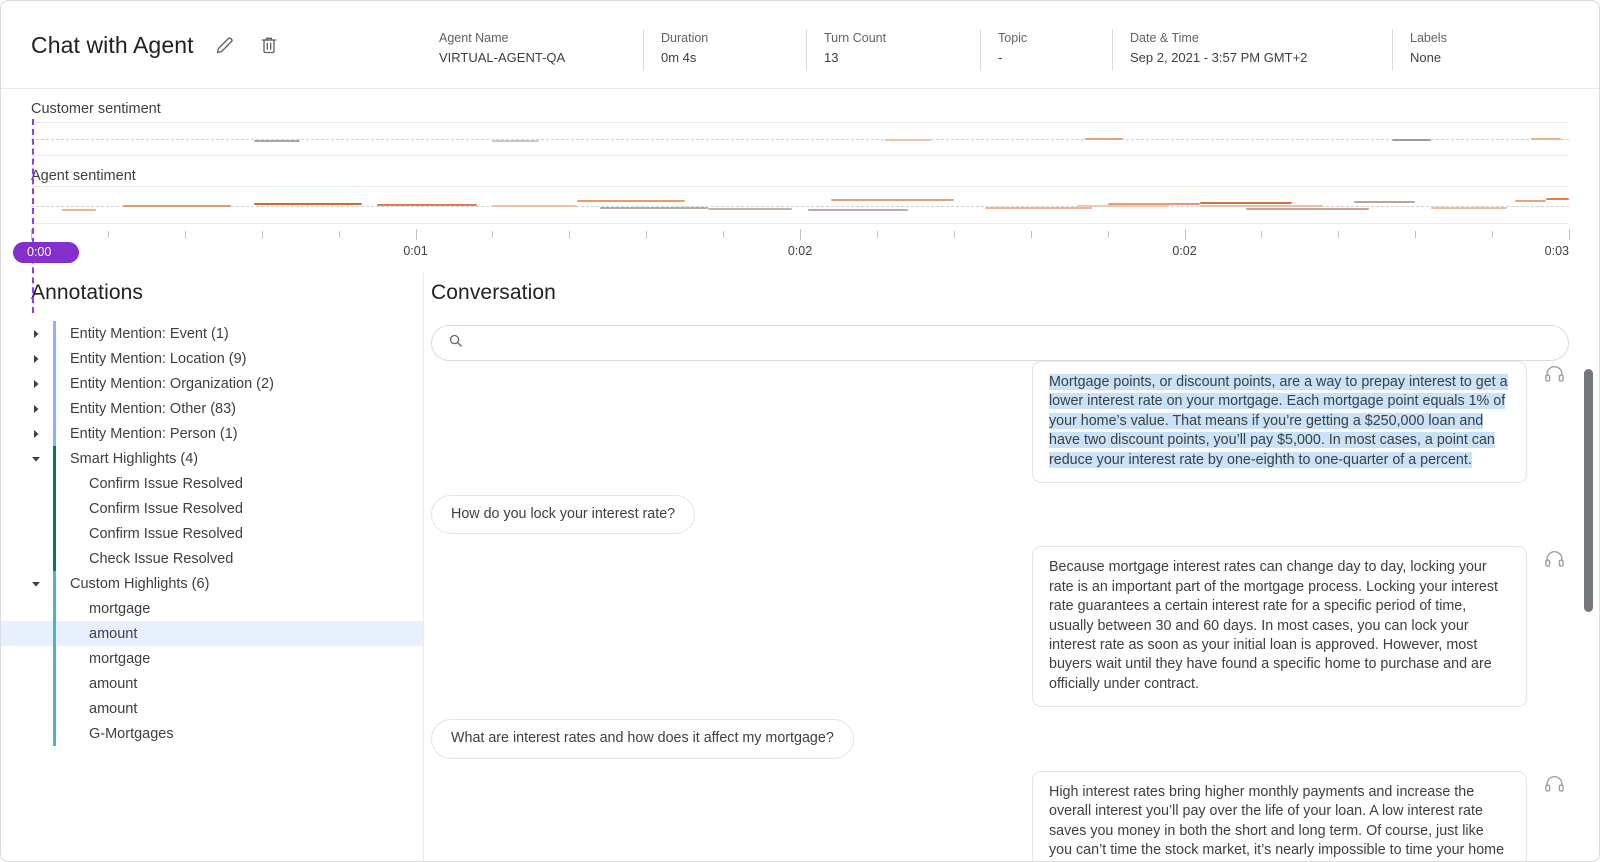  What do you see at coordinates (1428, 38) in the screenshot?
I see `meta-label: Labels` at bounding box center [1428, 38].